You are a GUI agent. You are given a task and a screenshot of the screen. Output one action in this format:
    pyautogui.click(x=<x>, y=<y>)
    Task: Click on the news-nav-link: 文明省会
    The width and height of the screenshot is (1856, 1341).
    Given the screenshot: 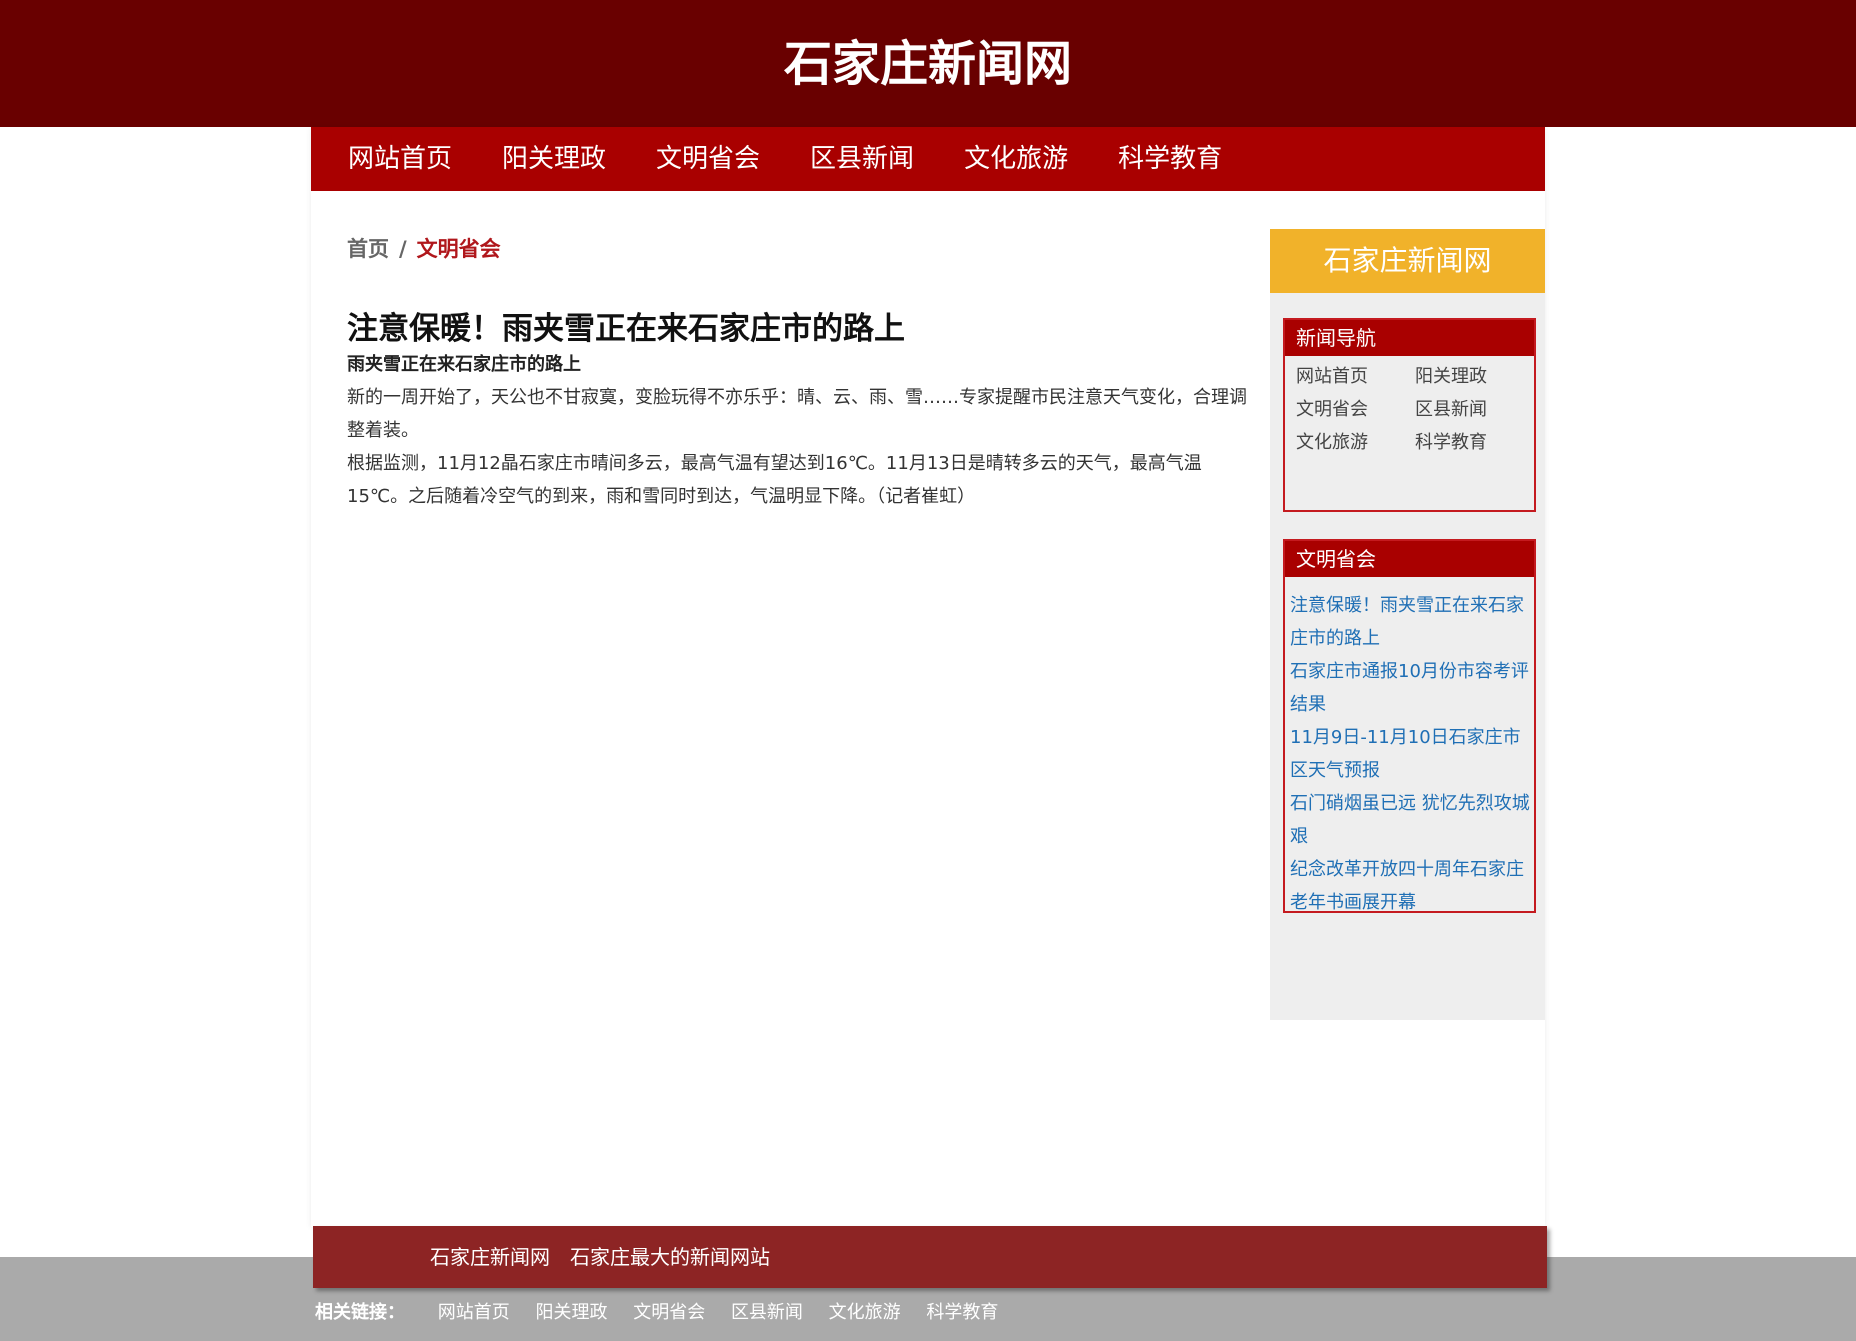 What is the action you would take?
    pyautogui.click(x=1355, y=409)
    